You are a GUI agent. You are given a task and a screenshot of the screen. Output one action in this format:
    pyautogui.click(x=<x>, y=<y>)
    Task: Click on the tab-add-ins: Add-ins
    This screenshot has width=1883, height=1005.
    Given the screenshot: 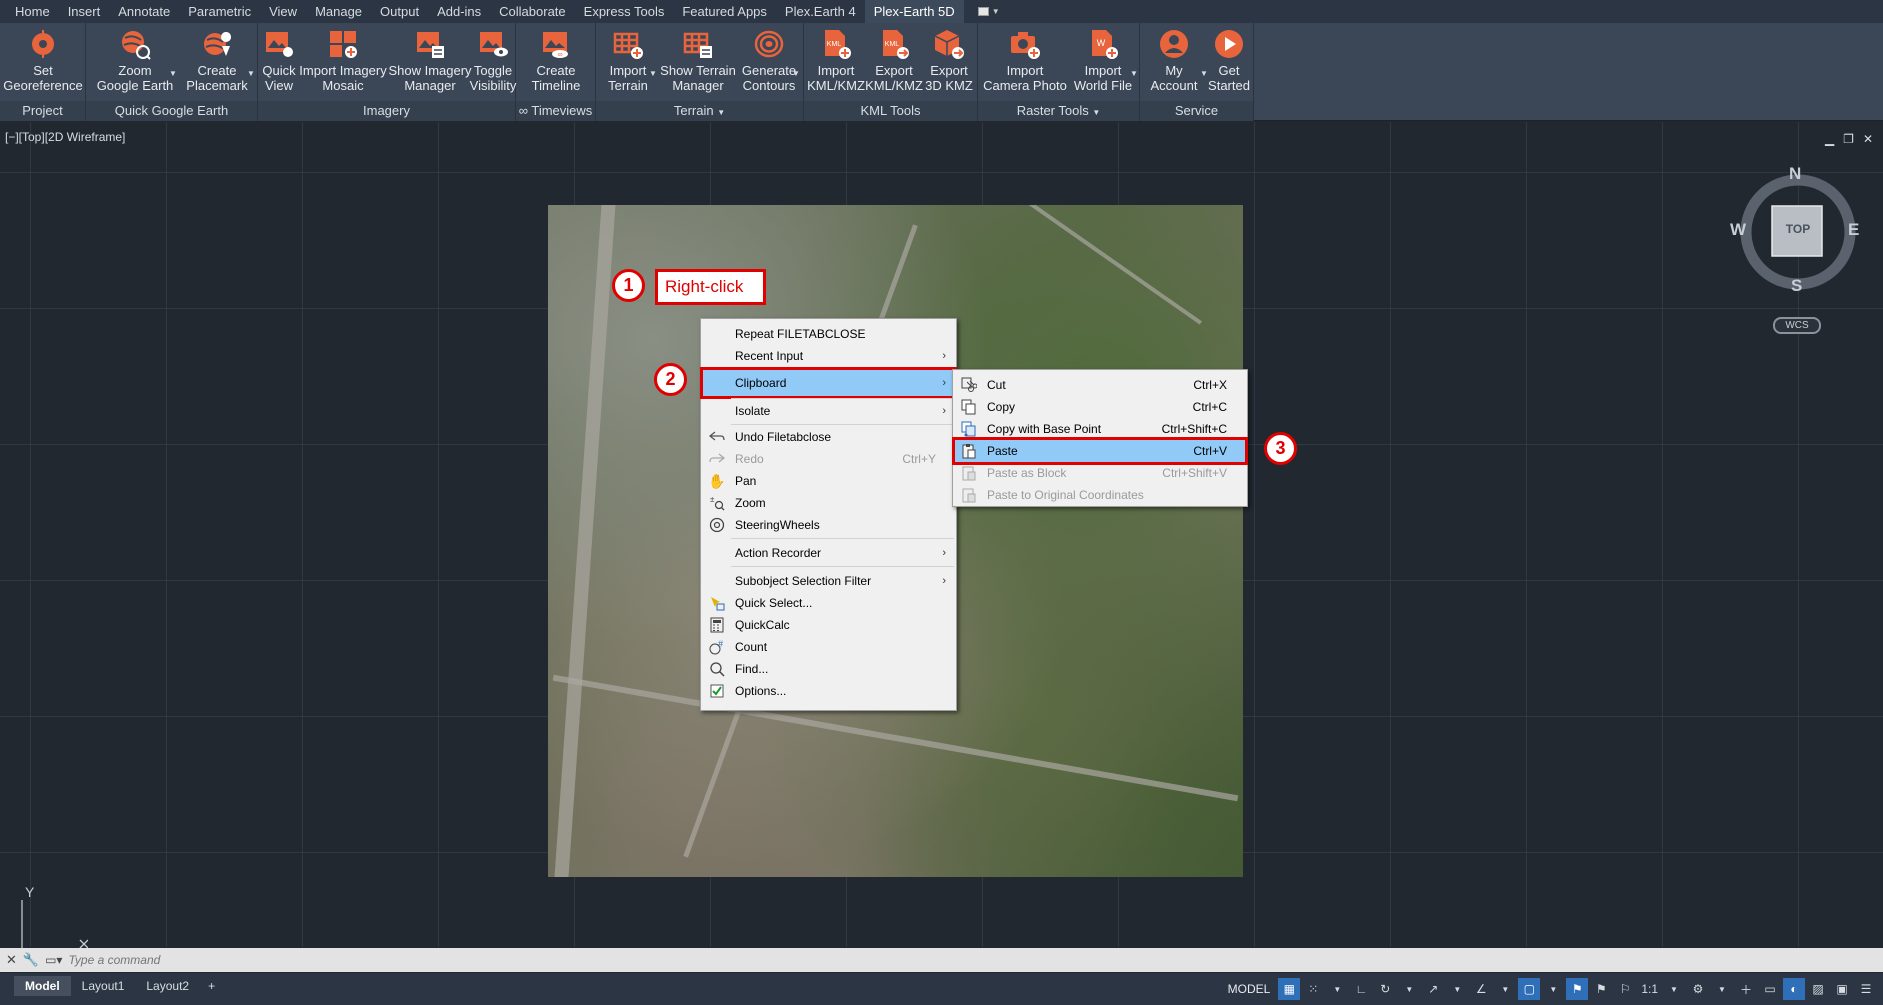 What is the action you would take?
    pyautogui.click(x=459, y=11)
    